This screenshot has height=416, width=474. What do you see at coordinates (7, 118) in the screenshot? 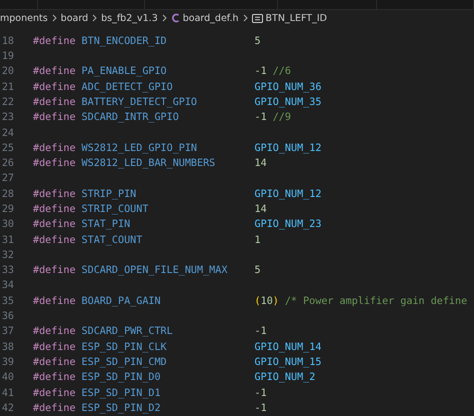
I see `line-number: 23` at bounding box center [7, 118].